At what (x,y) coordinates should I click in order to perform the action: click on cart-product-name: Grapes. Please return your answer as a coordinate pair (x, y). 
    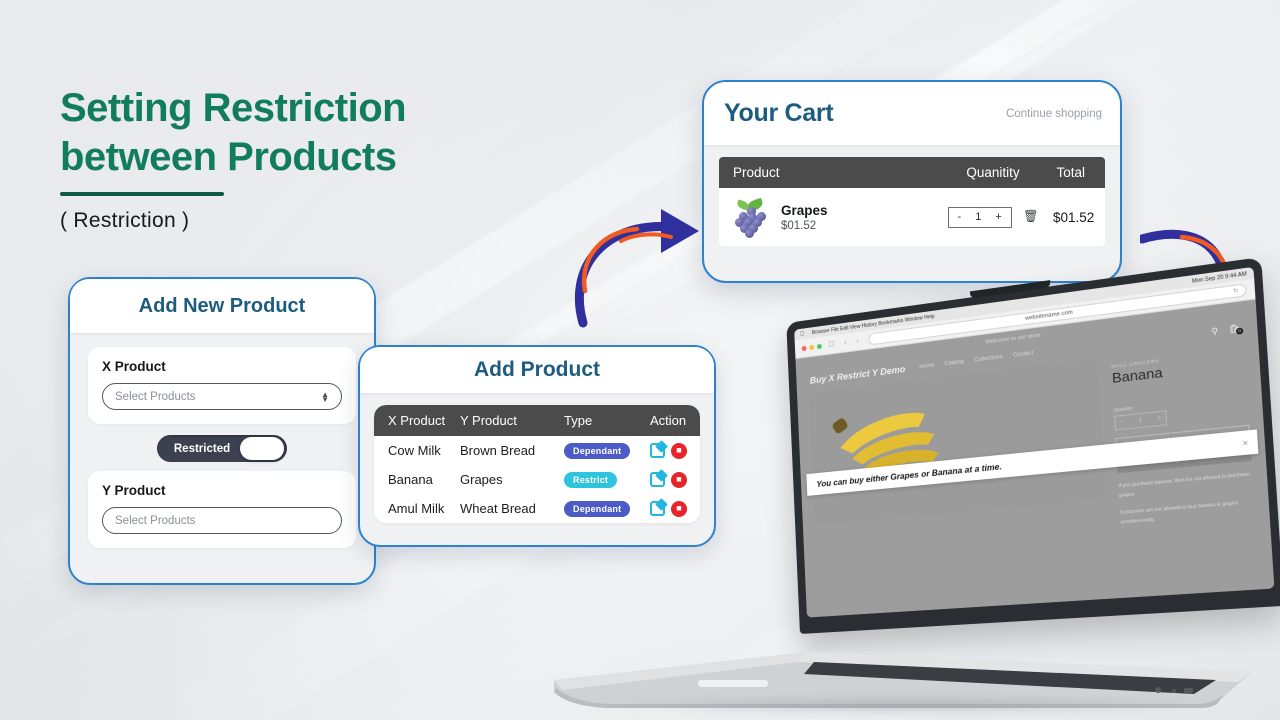
    Looking at the image, I should click on (804, 210).